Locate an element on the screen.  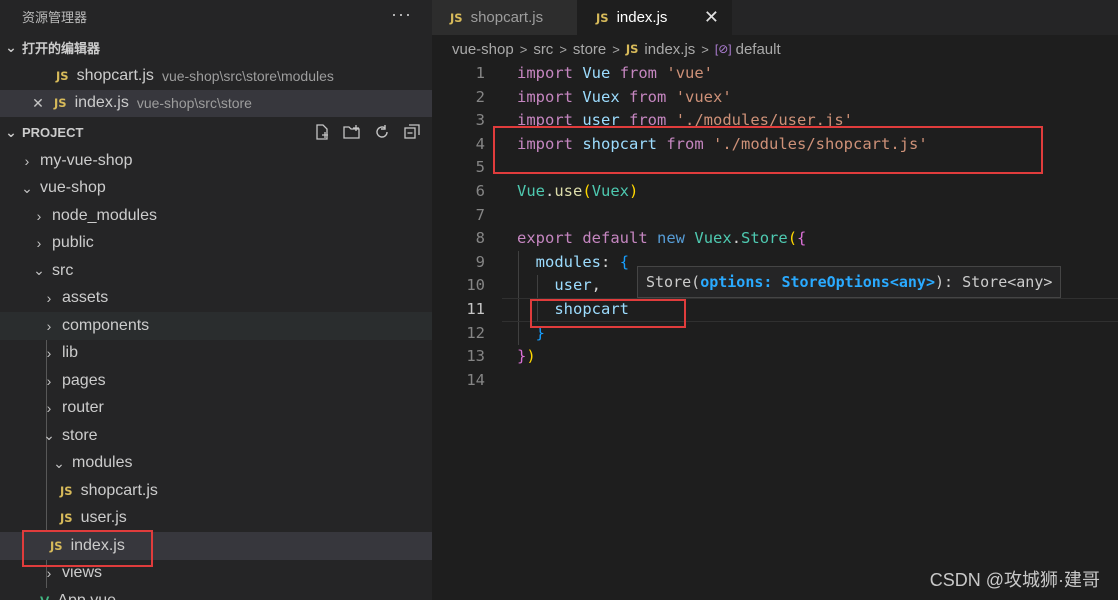
editor-tabs: JS shopcart.js JS index.js ✕ is located at coordinates (775, 17).